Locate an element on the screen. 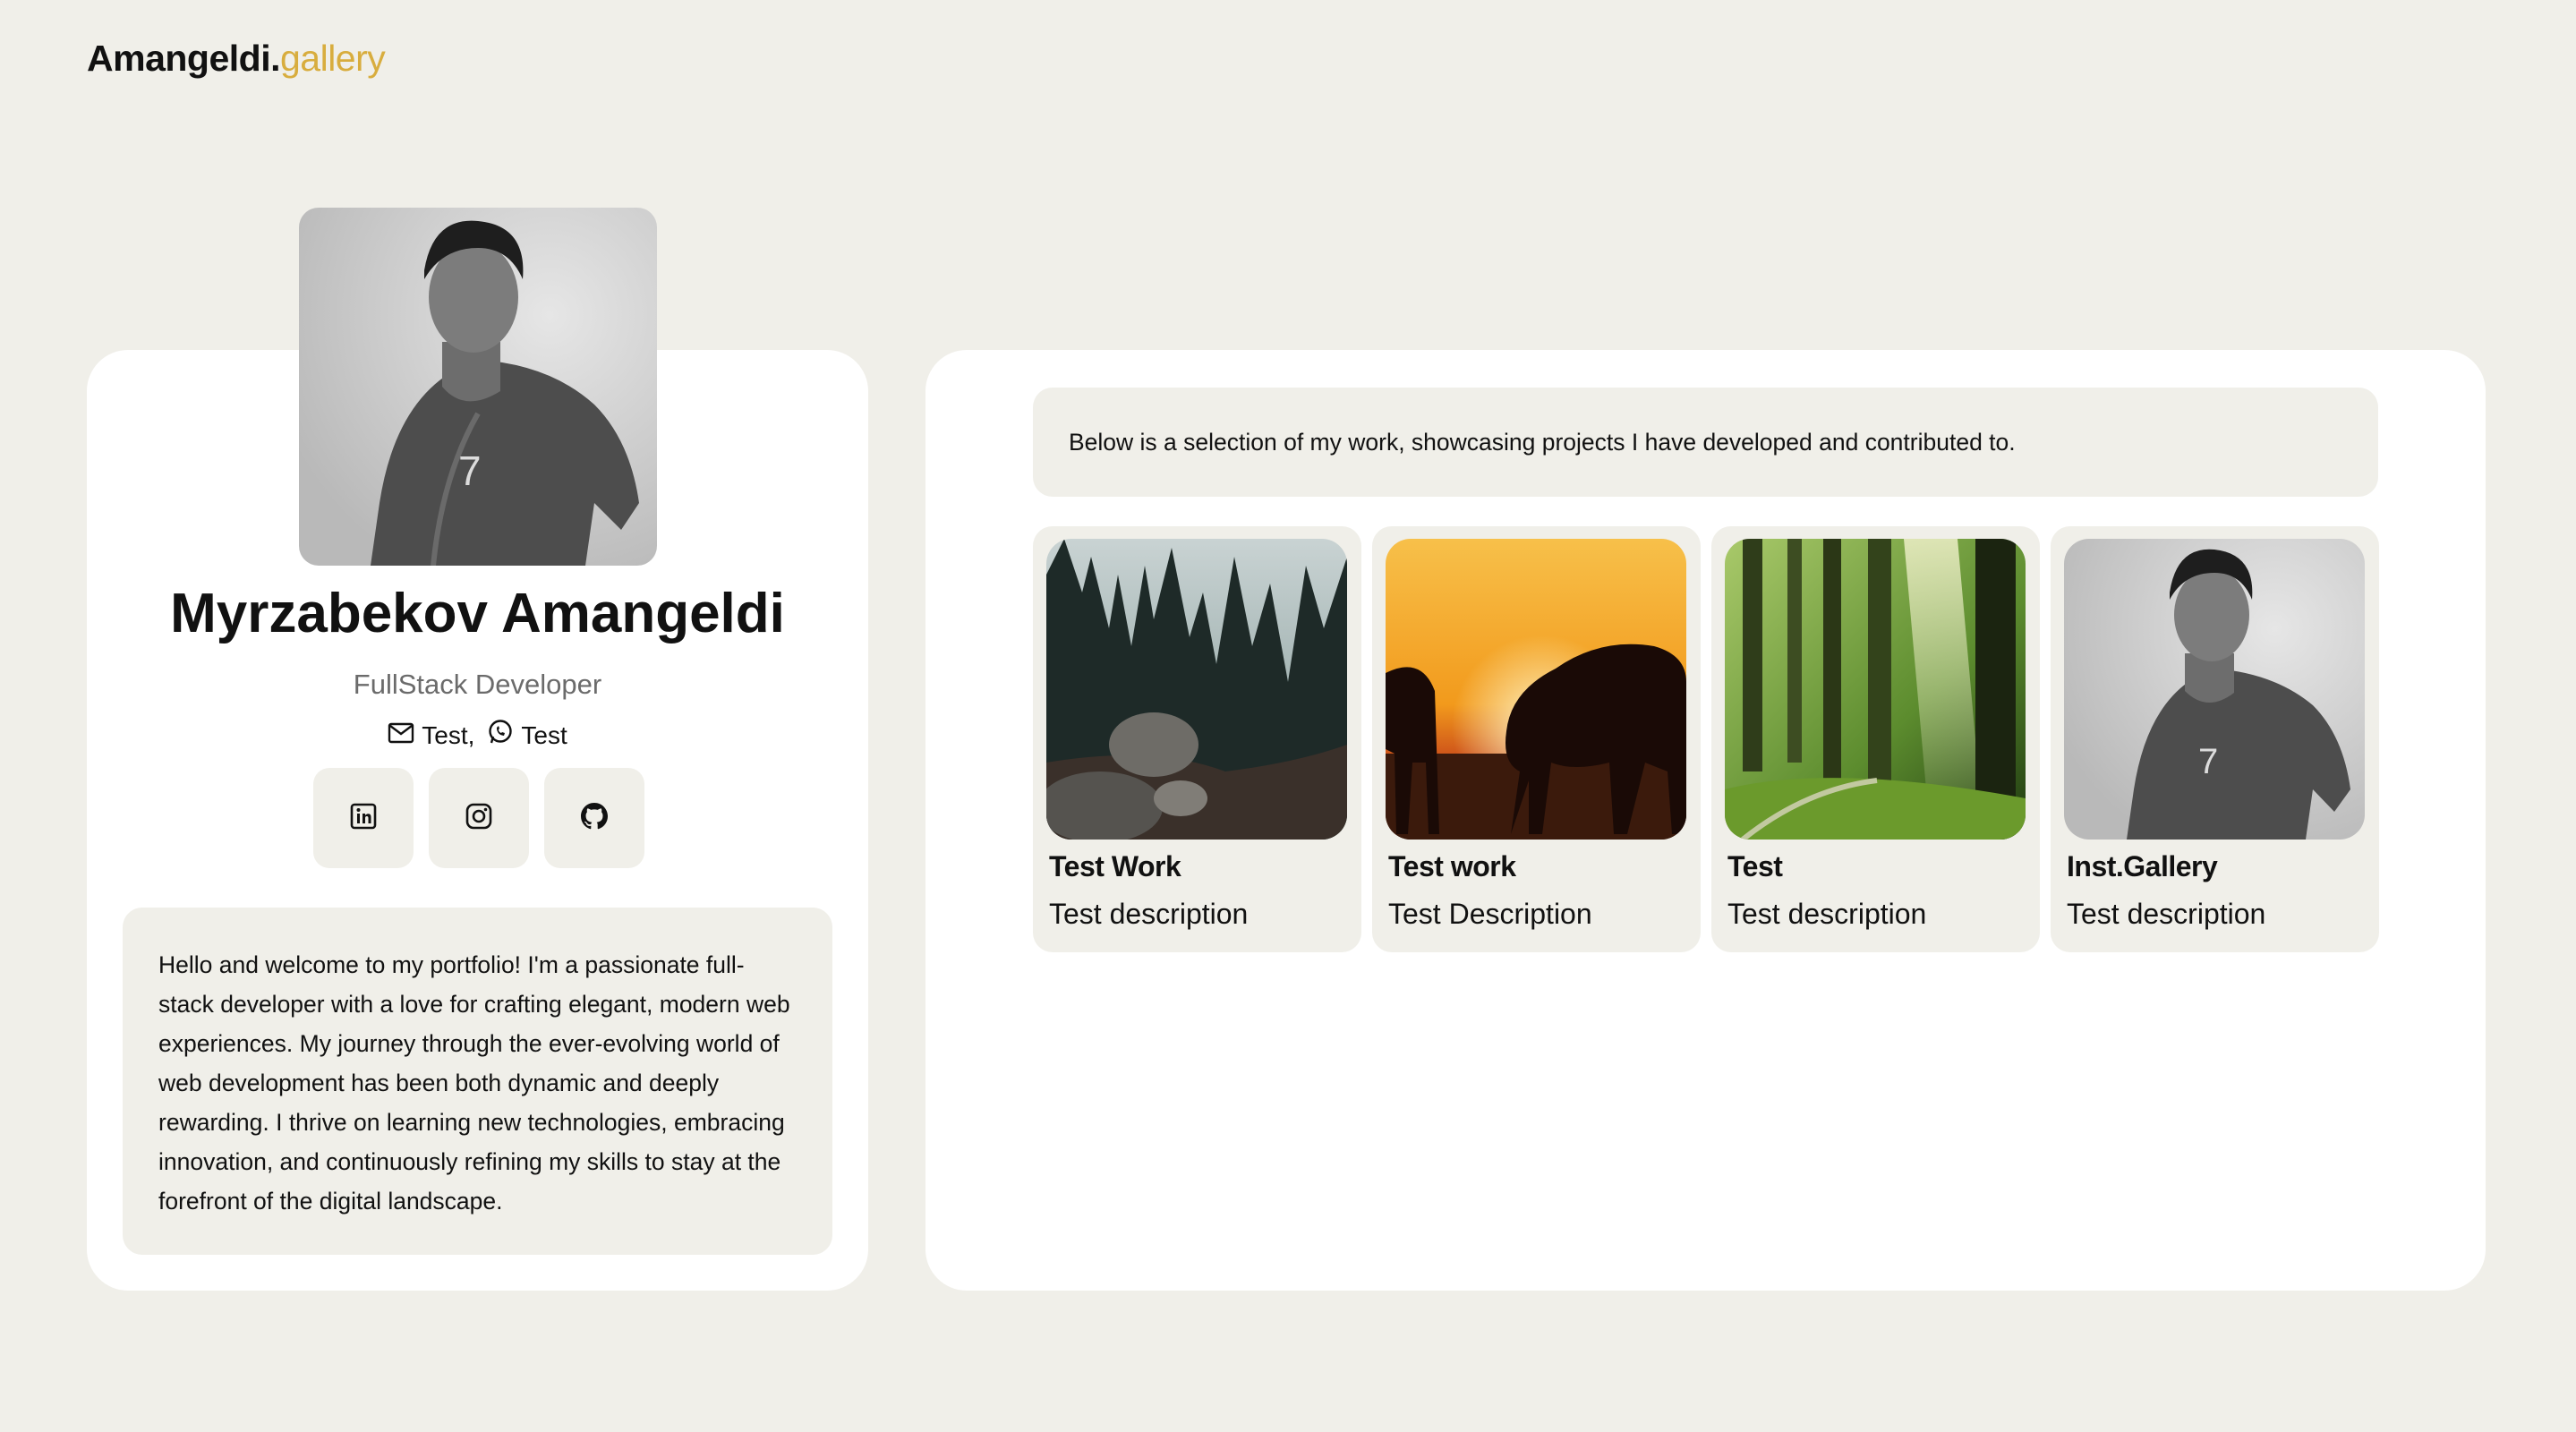 The width and height of the screenshot is (2576, 1432). work-card: Test Work Test description is located at coordinates (1197, 739).